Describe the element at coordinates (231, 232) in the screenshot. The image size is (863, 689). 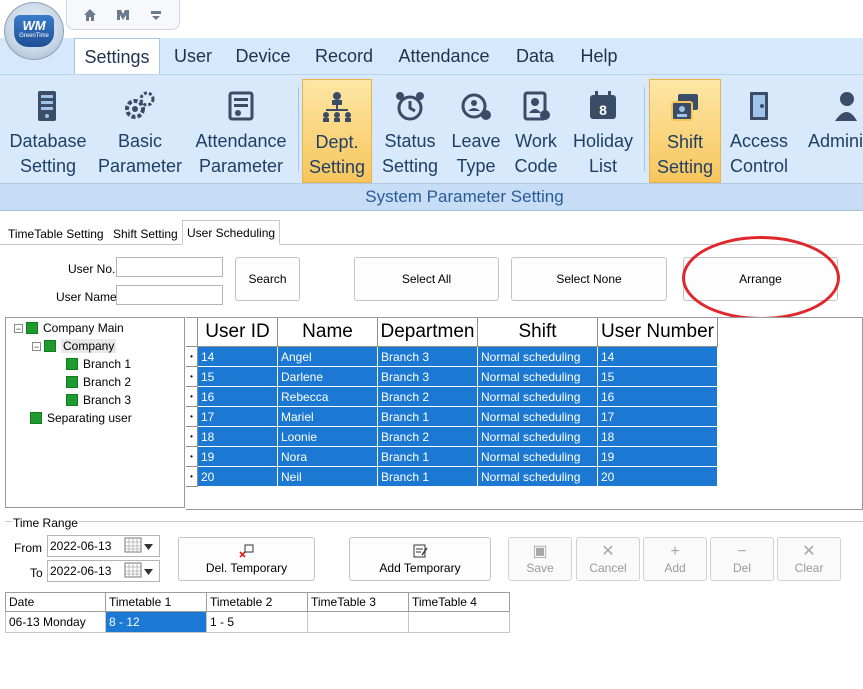
I see `tab-user-scheduling: User Scheduling` at that location.